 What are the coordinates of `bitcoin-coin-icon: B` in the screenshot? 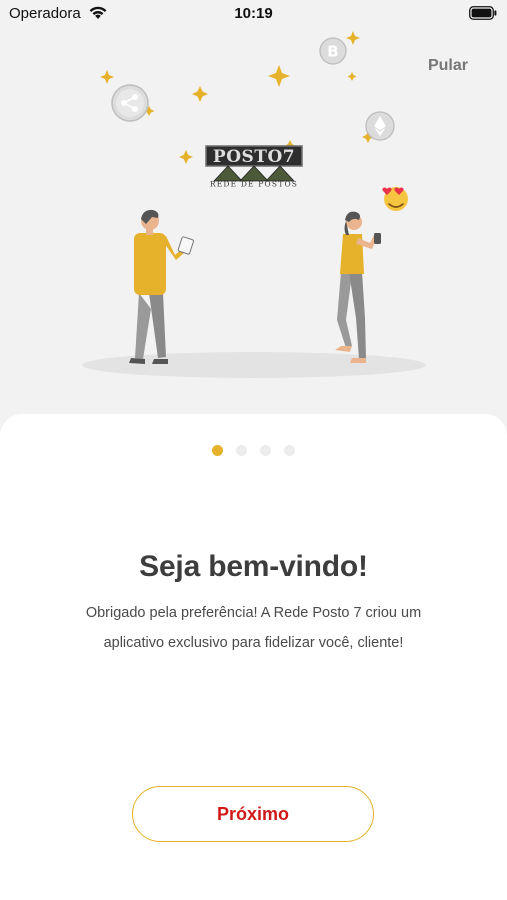 It's located at (333, 51).